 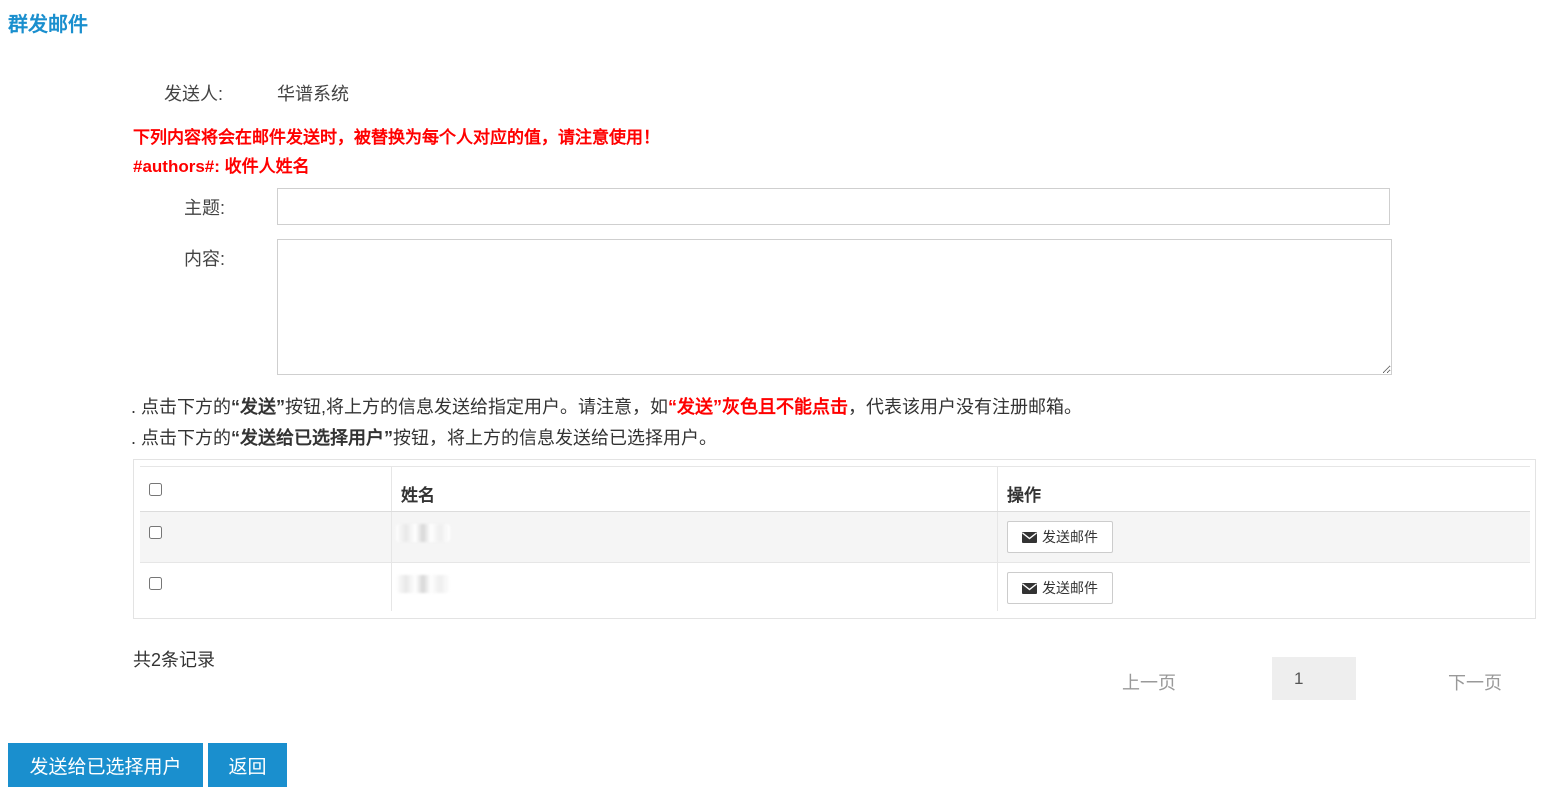 I want to click on content-textarea, so click(x=834, y=307).